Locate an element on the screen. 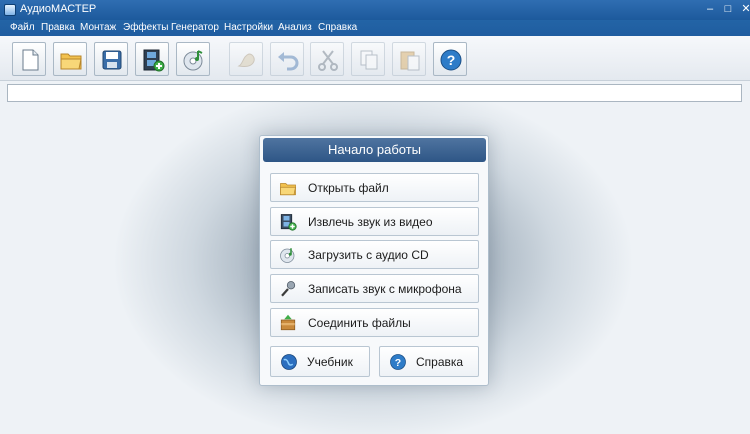  help-action-label: Справка is located at coordinates (440, 362).